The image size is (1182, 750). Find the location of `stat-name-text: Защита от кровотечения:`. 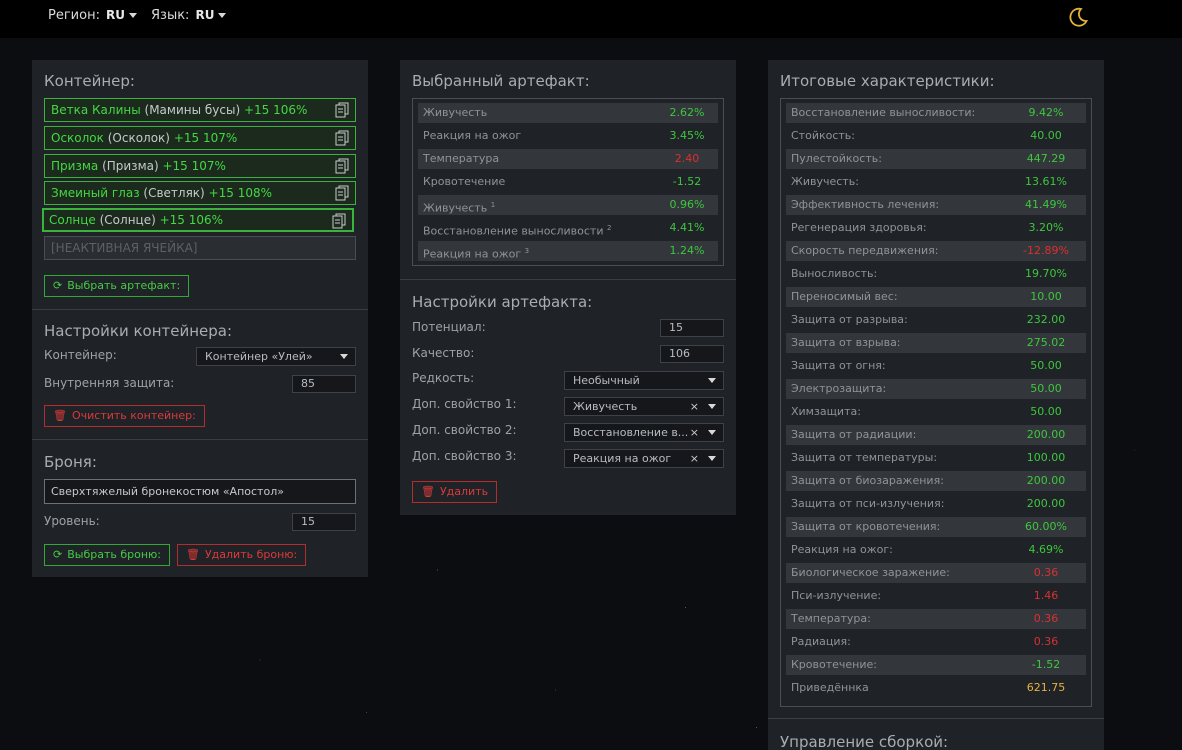

stat-name-text: Защита от кровотечения: is located at coordinates (866, 526).